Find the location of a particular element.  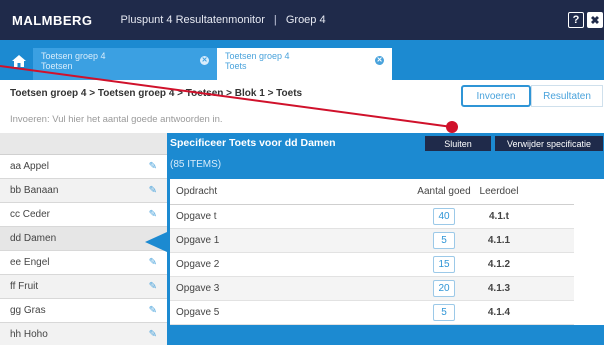

annotation-overlay is located at coordinates (229, 99).